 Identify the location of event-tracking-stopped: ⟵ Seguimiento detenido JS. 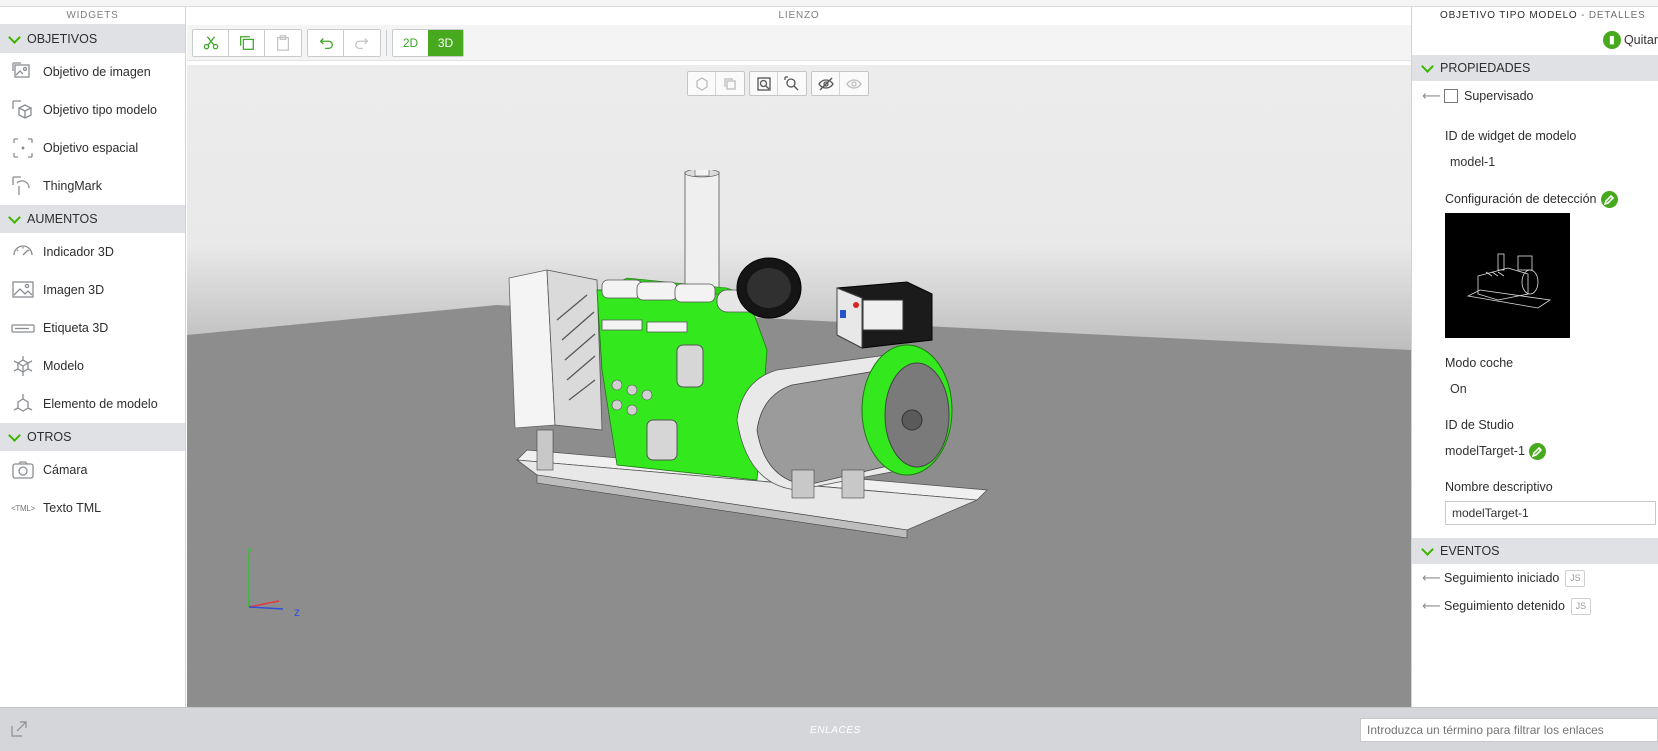
(1535, 606).